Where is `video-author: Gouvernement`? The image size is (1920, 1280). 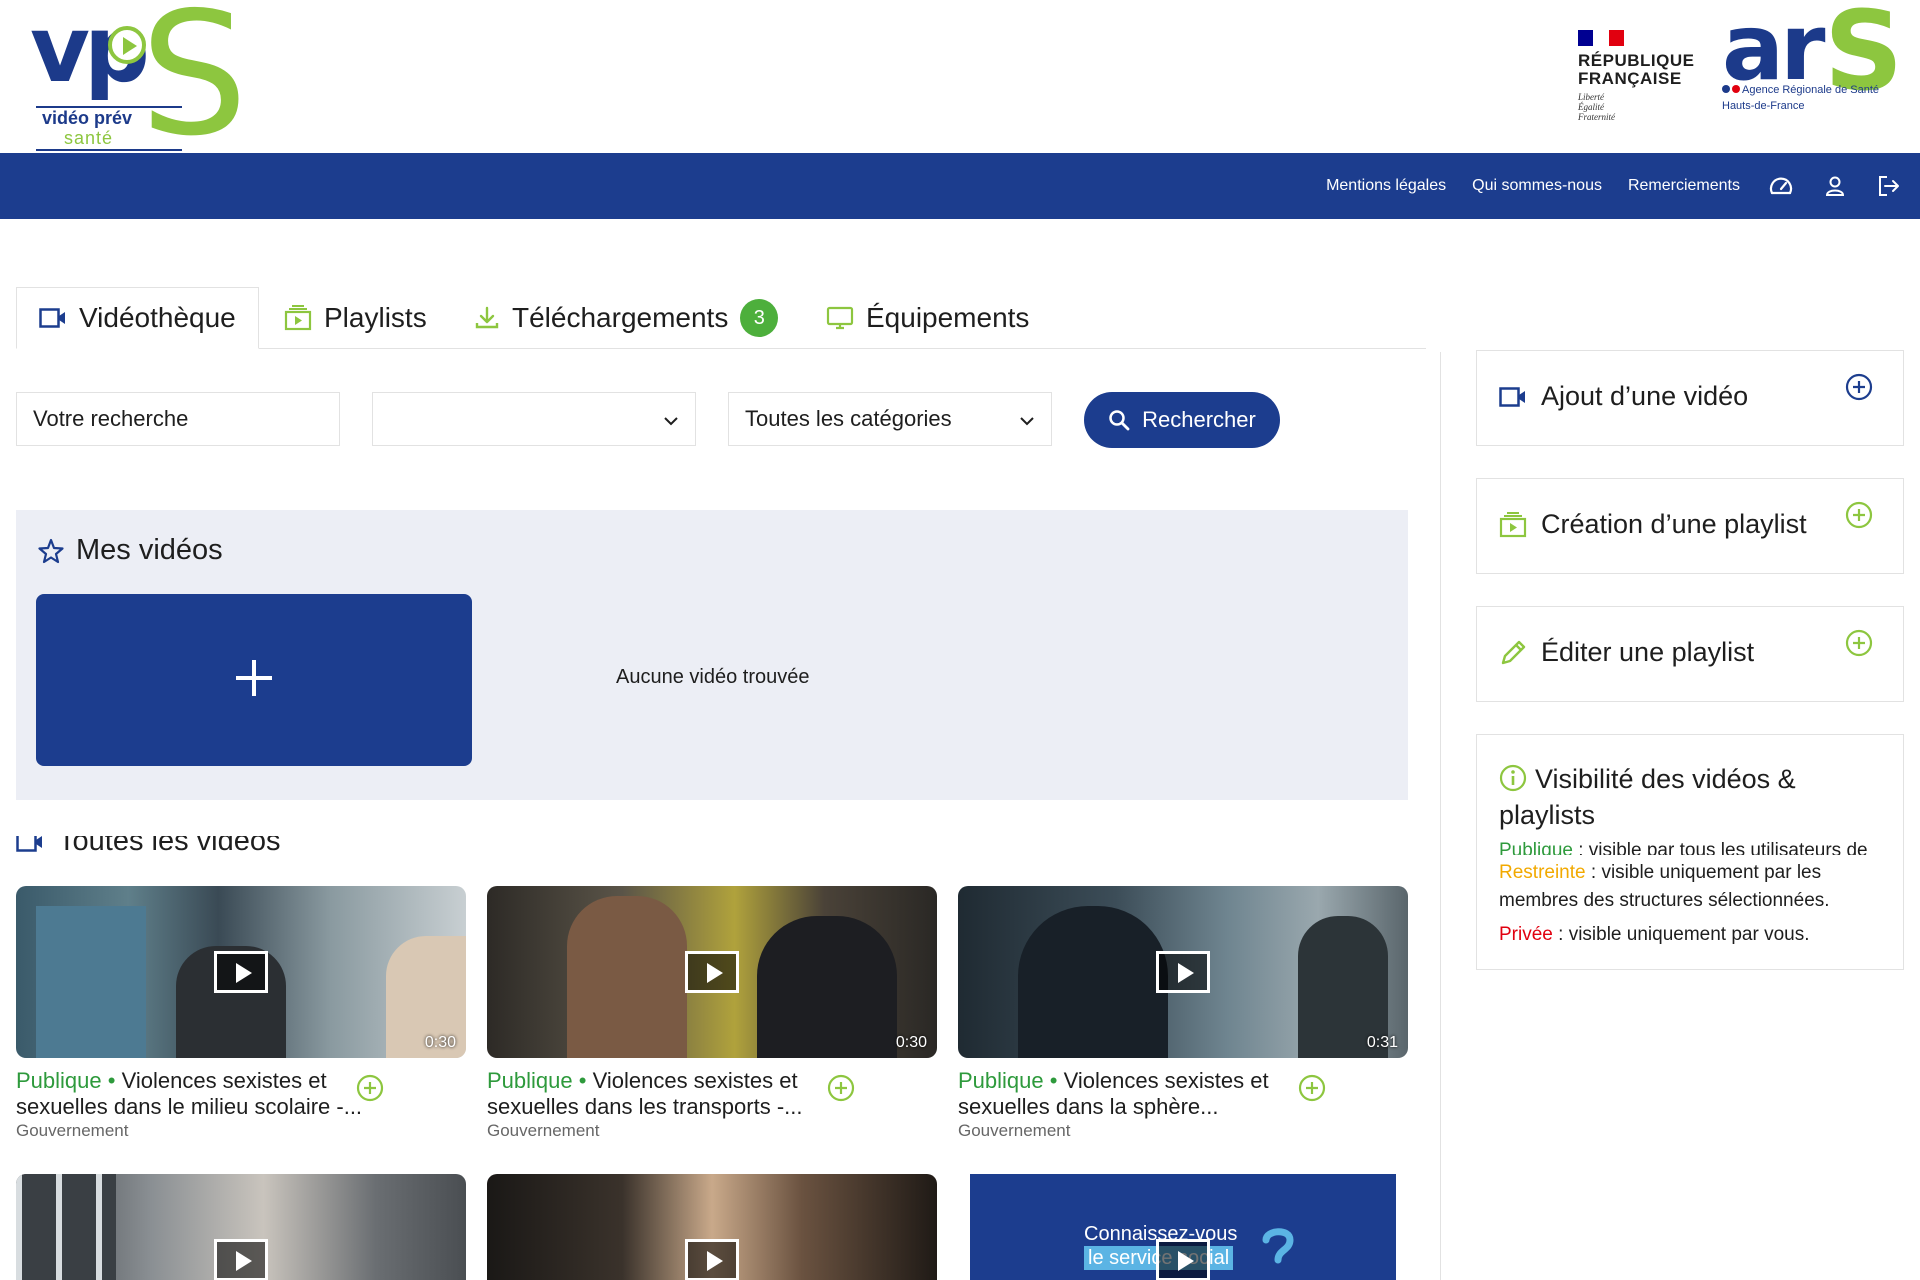 video-author: Gouvernement is located at coordinates (72, 1130).